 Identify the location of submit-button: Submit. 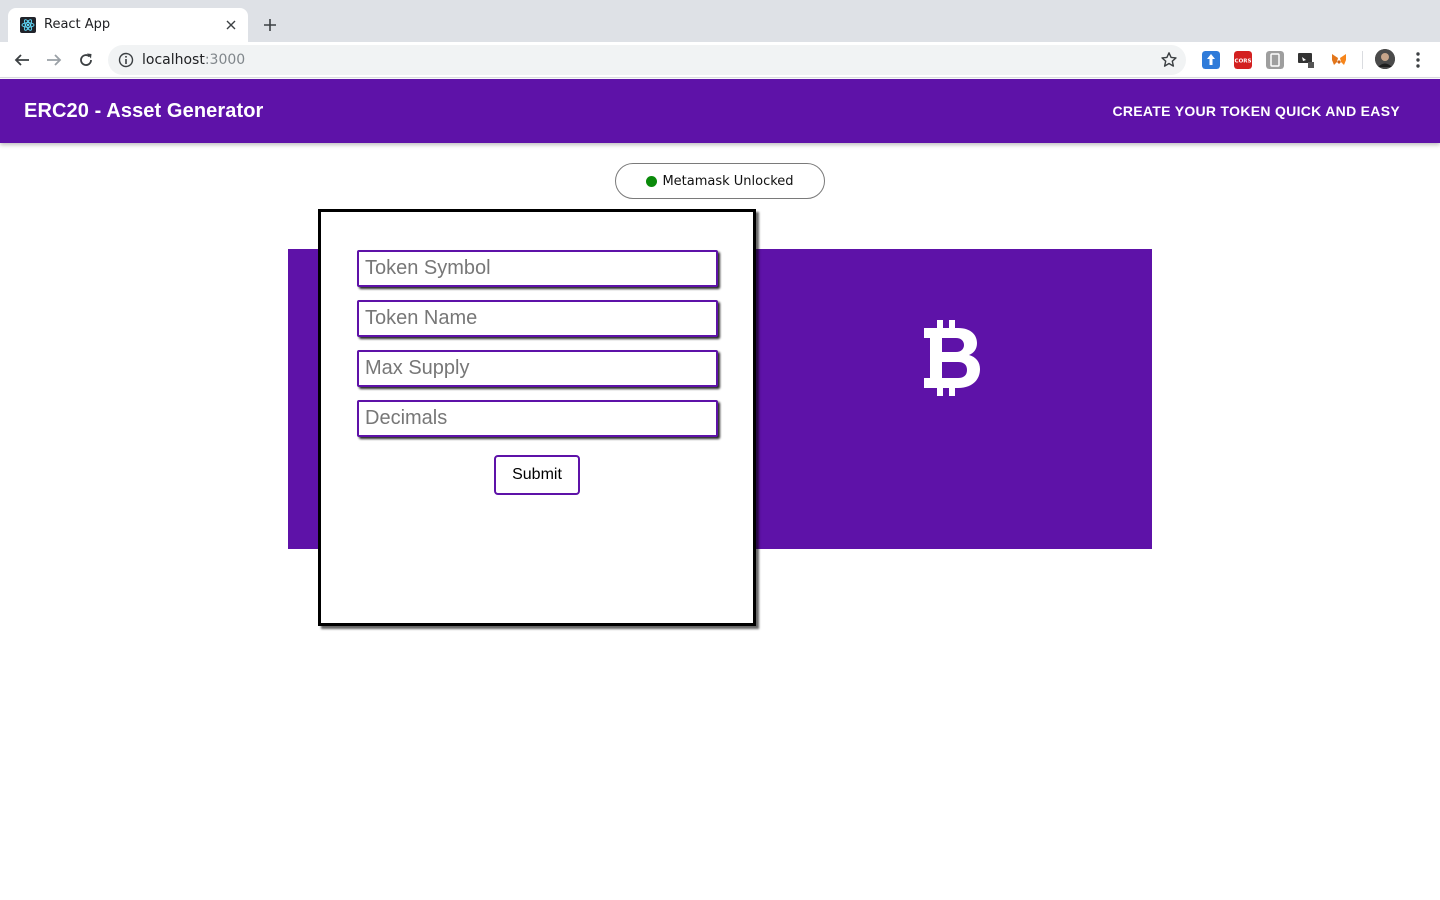
(537, 475).